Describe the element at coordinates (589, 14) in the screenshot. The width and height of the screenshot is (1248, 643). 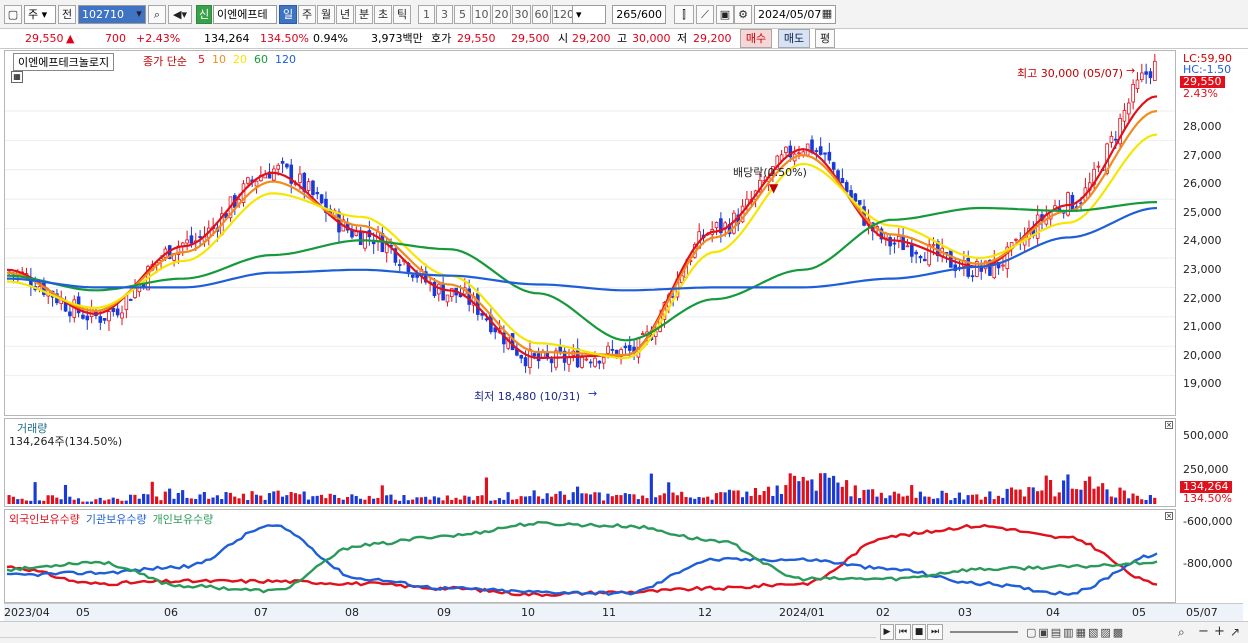
I see `interval-select: ▾` at that location.